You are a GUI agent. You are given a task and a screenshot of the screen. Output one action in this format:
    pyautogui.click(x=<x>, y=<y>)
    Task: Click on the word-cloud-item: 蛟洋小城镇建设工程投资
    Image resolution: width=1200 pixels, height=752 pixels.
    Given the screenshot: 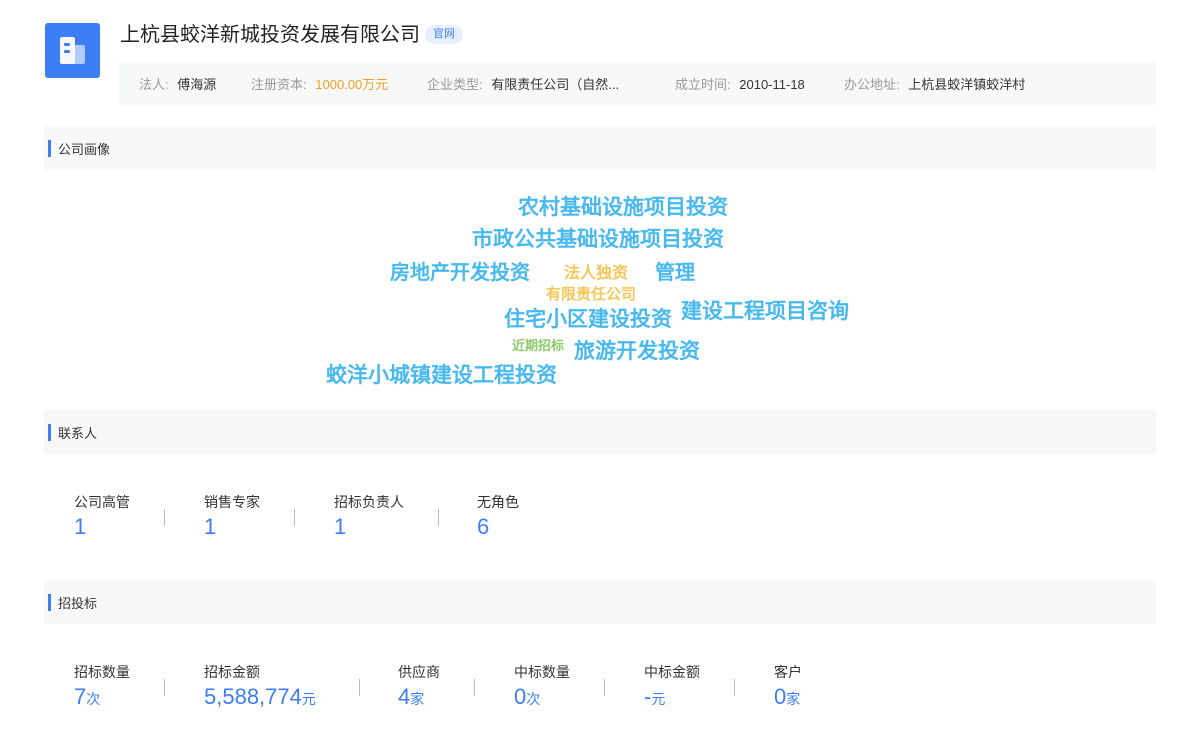 What is the action you would take?
    pyautogui.click(x=441, y=374)
    